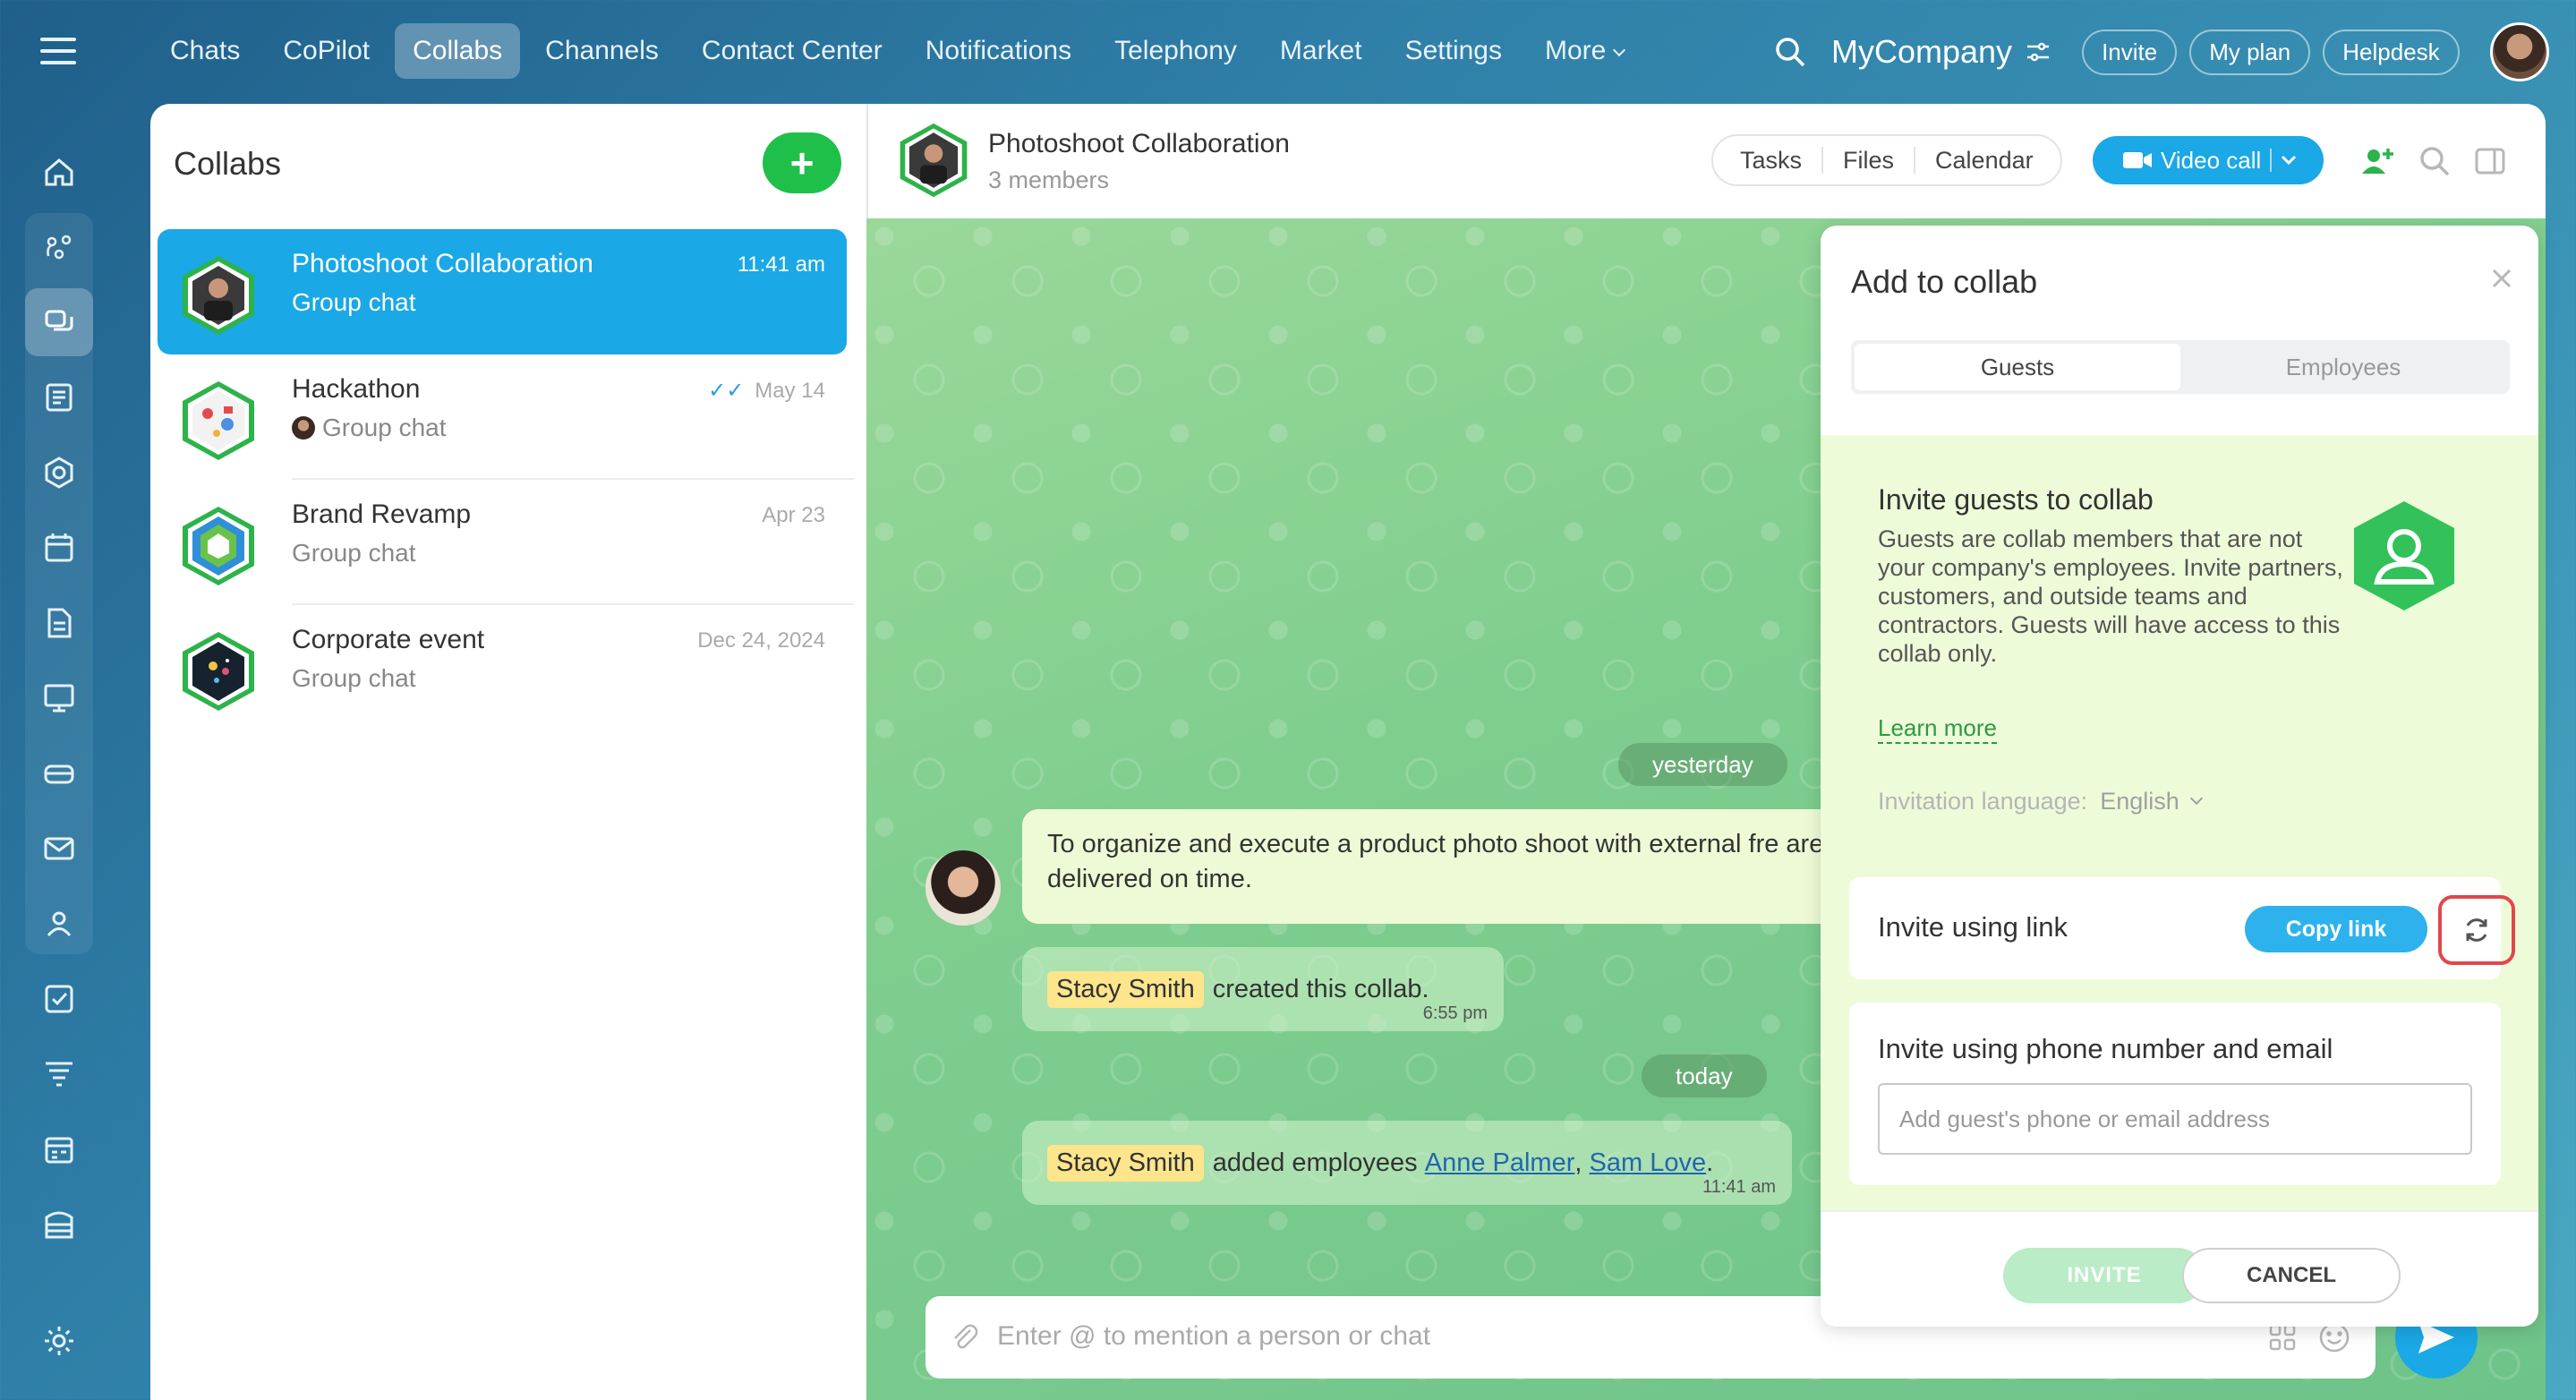 The image size is (2576, 1400). Describe the element at coordinates (2038, 51) in the screenshot. I see `company-settings-icon` at that location.